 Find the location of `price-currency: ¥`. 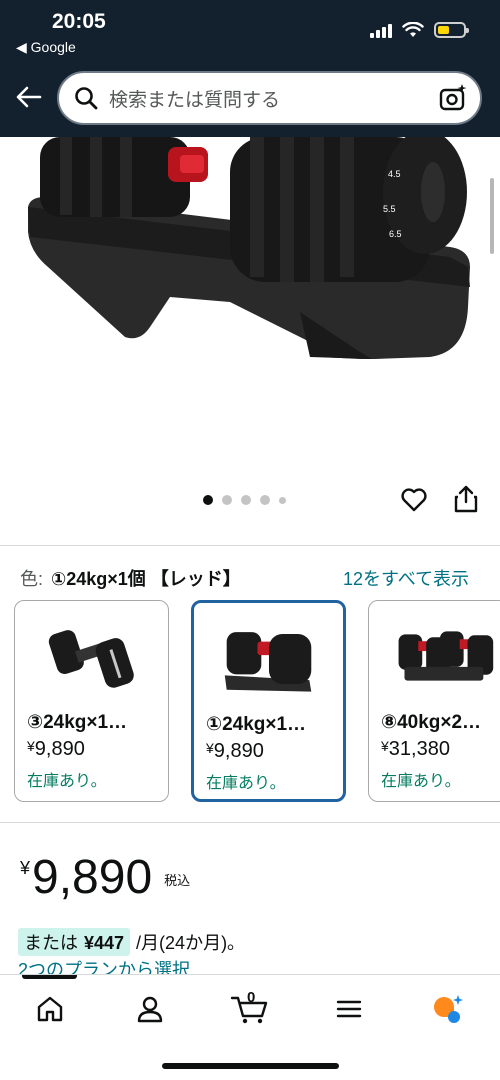

price-currency: ¥ is located at coordinates (25, 868).